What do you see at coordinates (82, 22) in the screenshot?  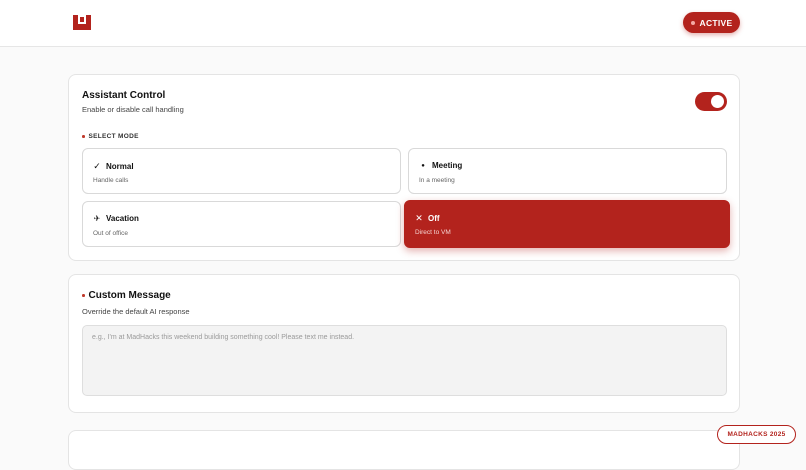 I see `madhacks-logo-icon` at bounding box center [82, 22].